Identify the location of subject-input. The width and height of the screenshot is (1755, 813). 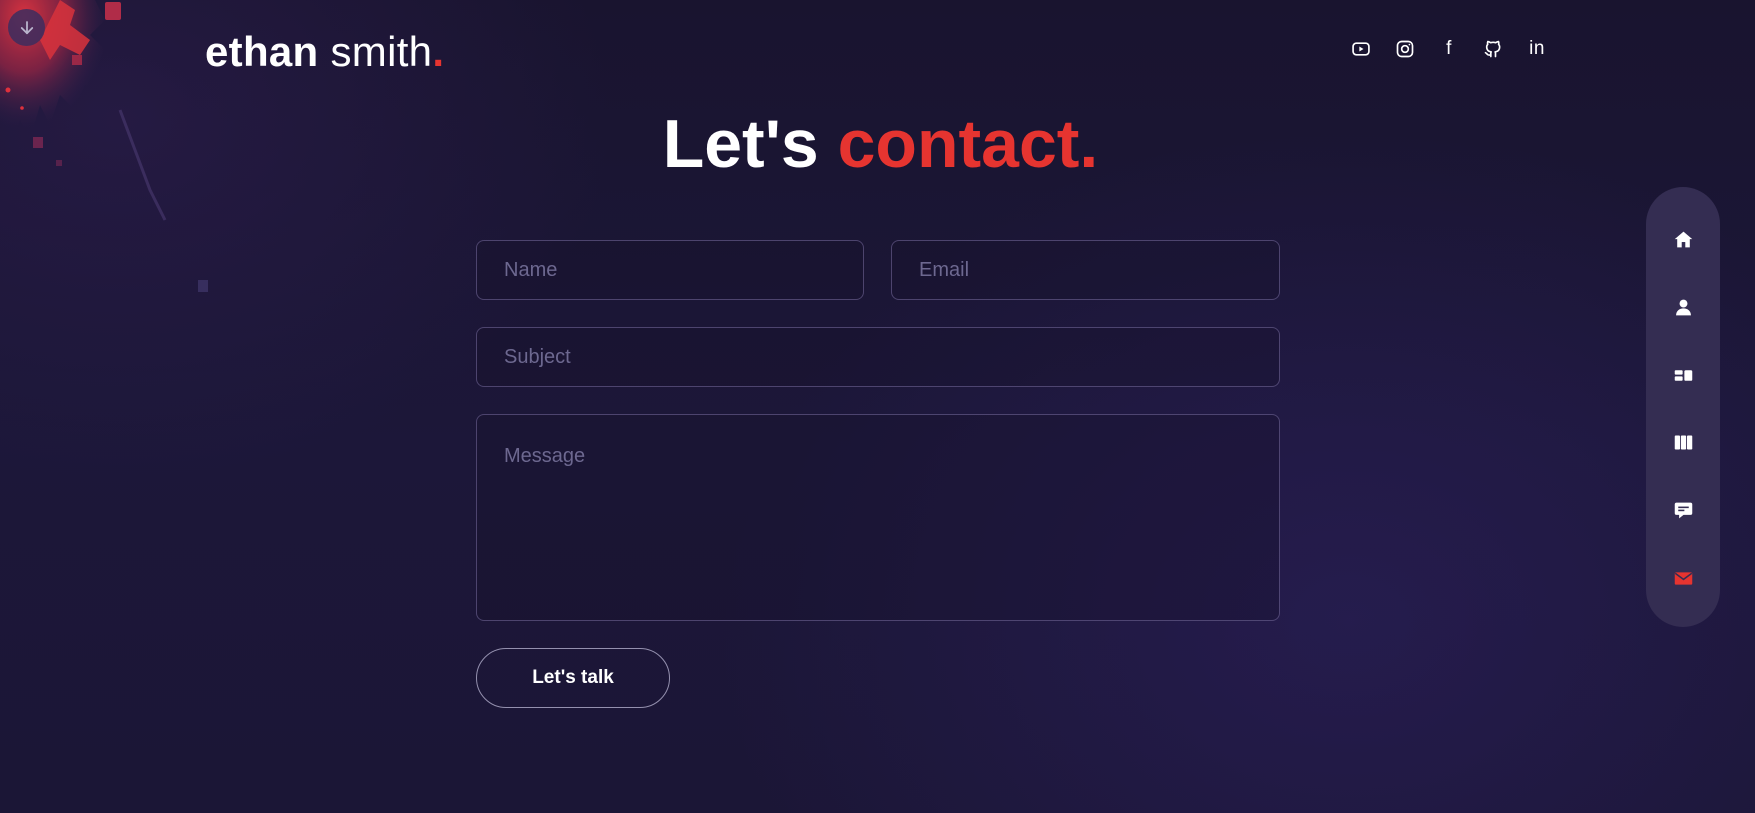
(878, 357).